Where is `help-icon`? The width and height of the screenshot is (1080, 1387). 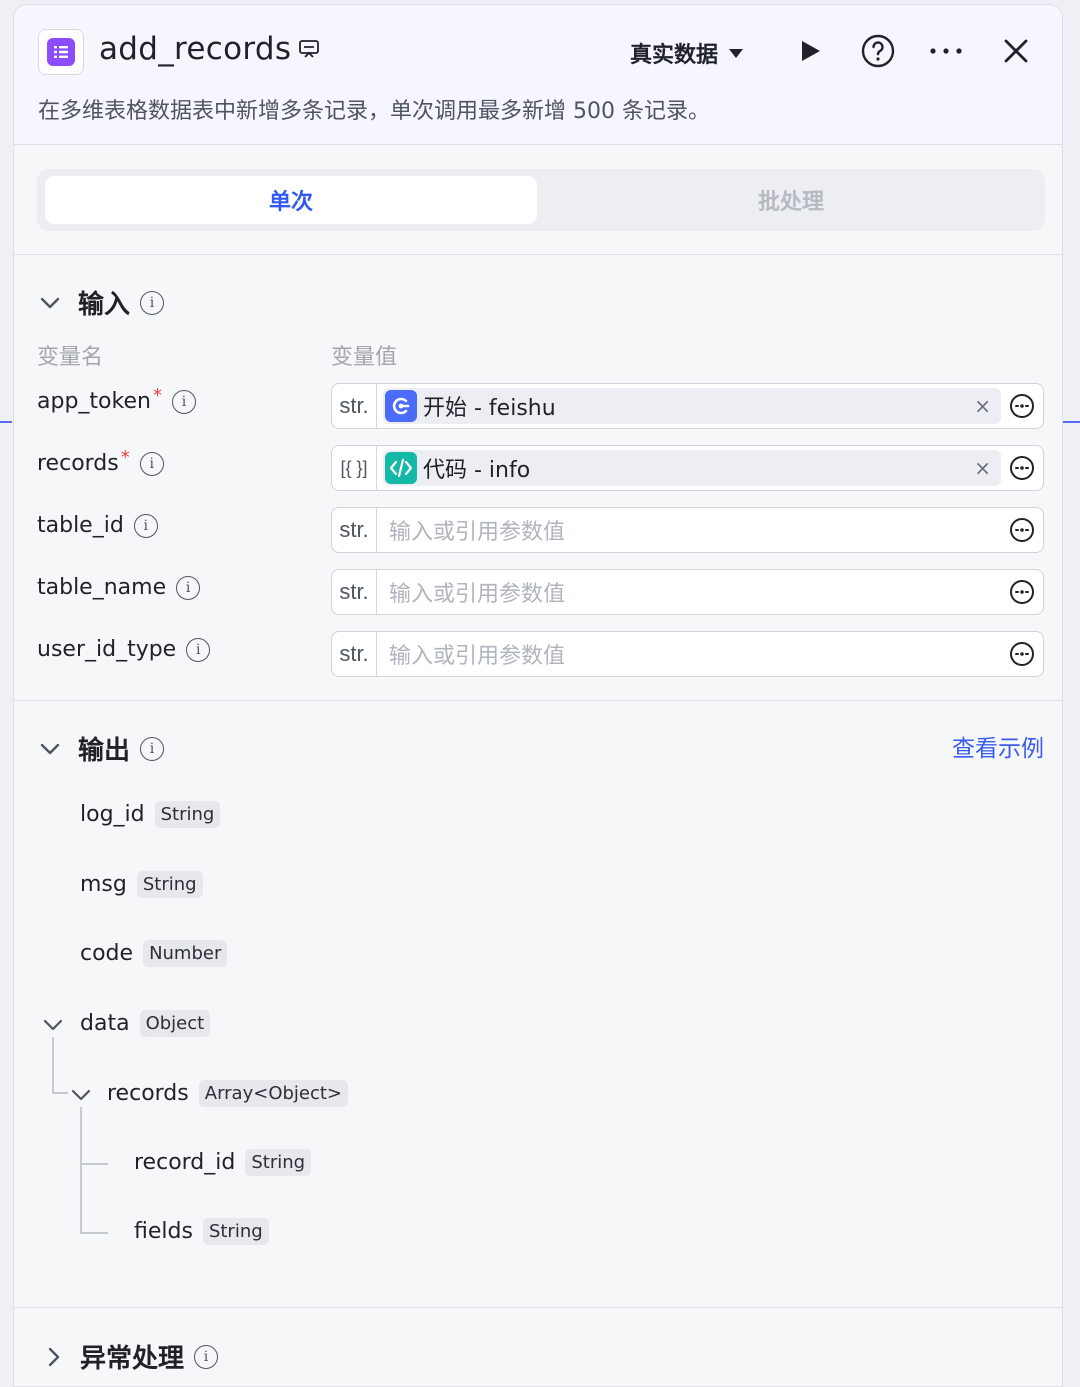 help-icon is located at coordinates (878, 51).